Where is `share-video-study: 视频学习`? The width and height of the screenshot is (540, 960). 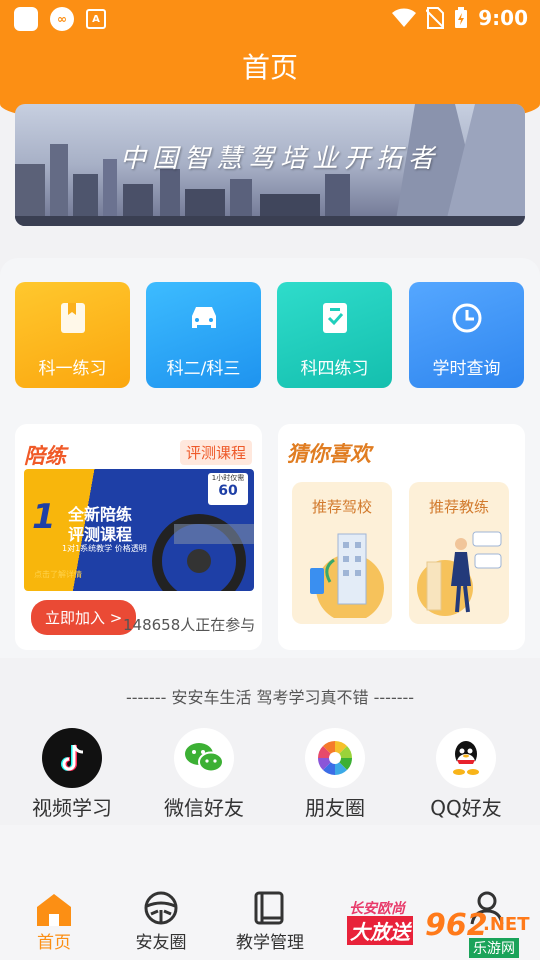
share-video-study: 视频学习 is located at coordinates (72, 774).